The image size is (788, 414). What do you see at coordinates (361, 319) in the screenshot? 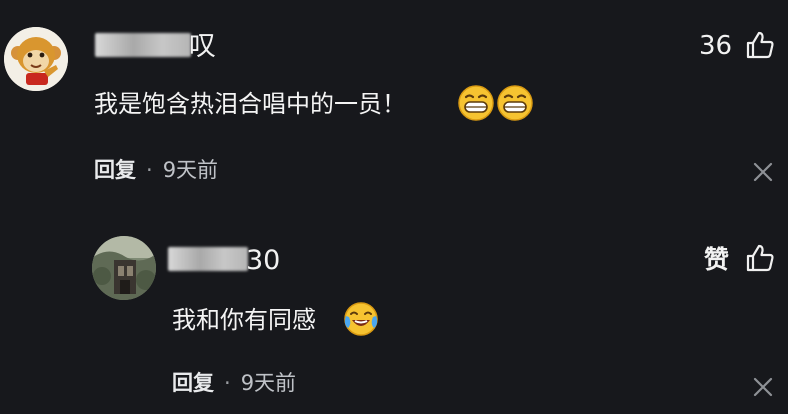
I see `crying-laugh-emoji` at bounding box center [361, 319].